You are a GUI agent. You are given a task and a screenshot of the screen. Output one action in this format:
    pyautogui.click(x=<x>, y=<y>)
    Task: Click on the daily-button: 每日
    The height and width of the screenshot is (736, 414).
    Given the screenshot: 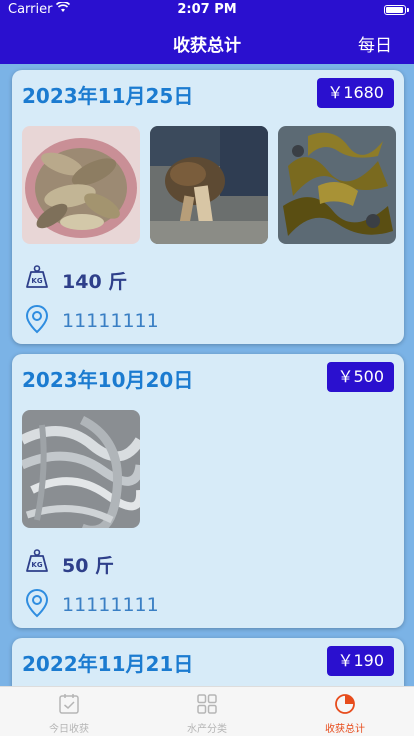 What is the action you would take?
    pyautogui.click(x=375, y=43)
    